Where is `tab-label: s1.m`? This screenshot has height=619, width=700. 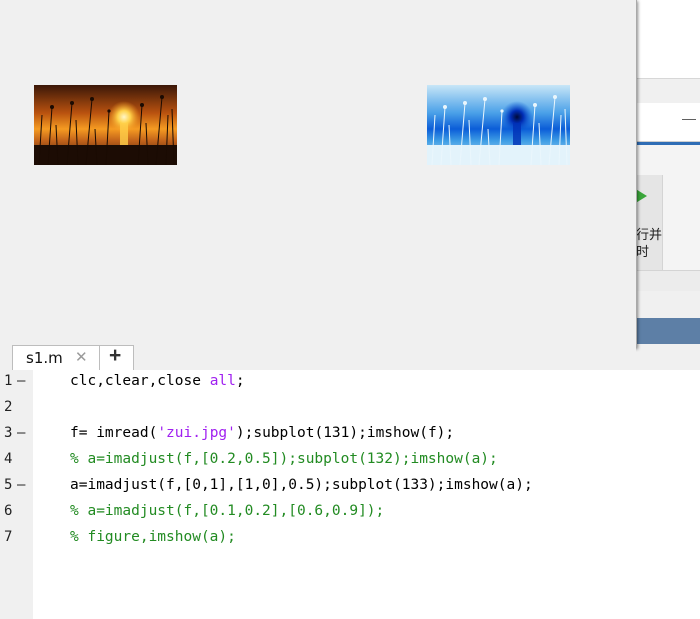 tab-label: s1.m is located at coordinates (44, 358).